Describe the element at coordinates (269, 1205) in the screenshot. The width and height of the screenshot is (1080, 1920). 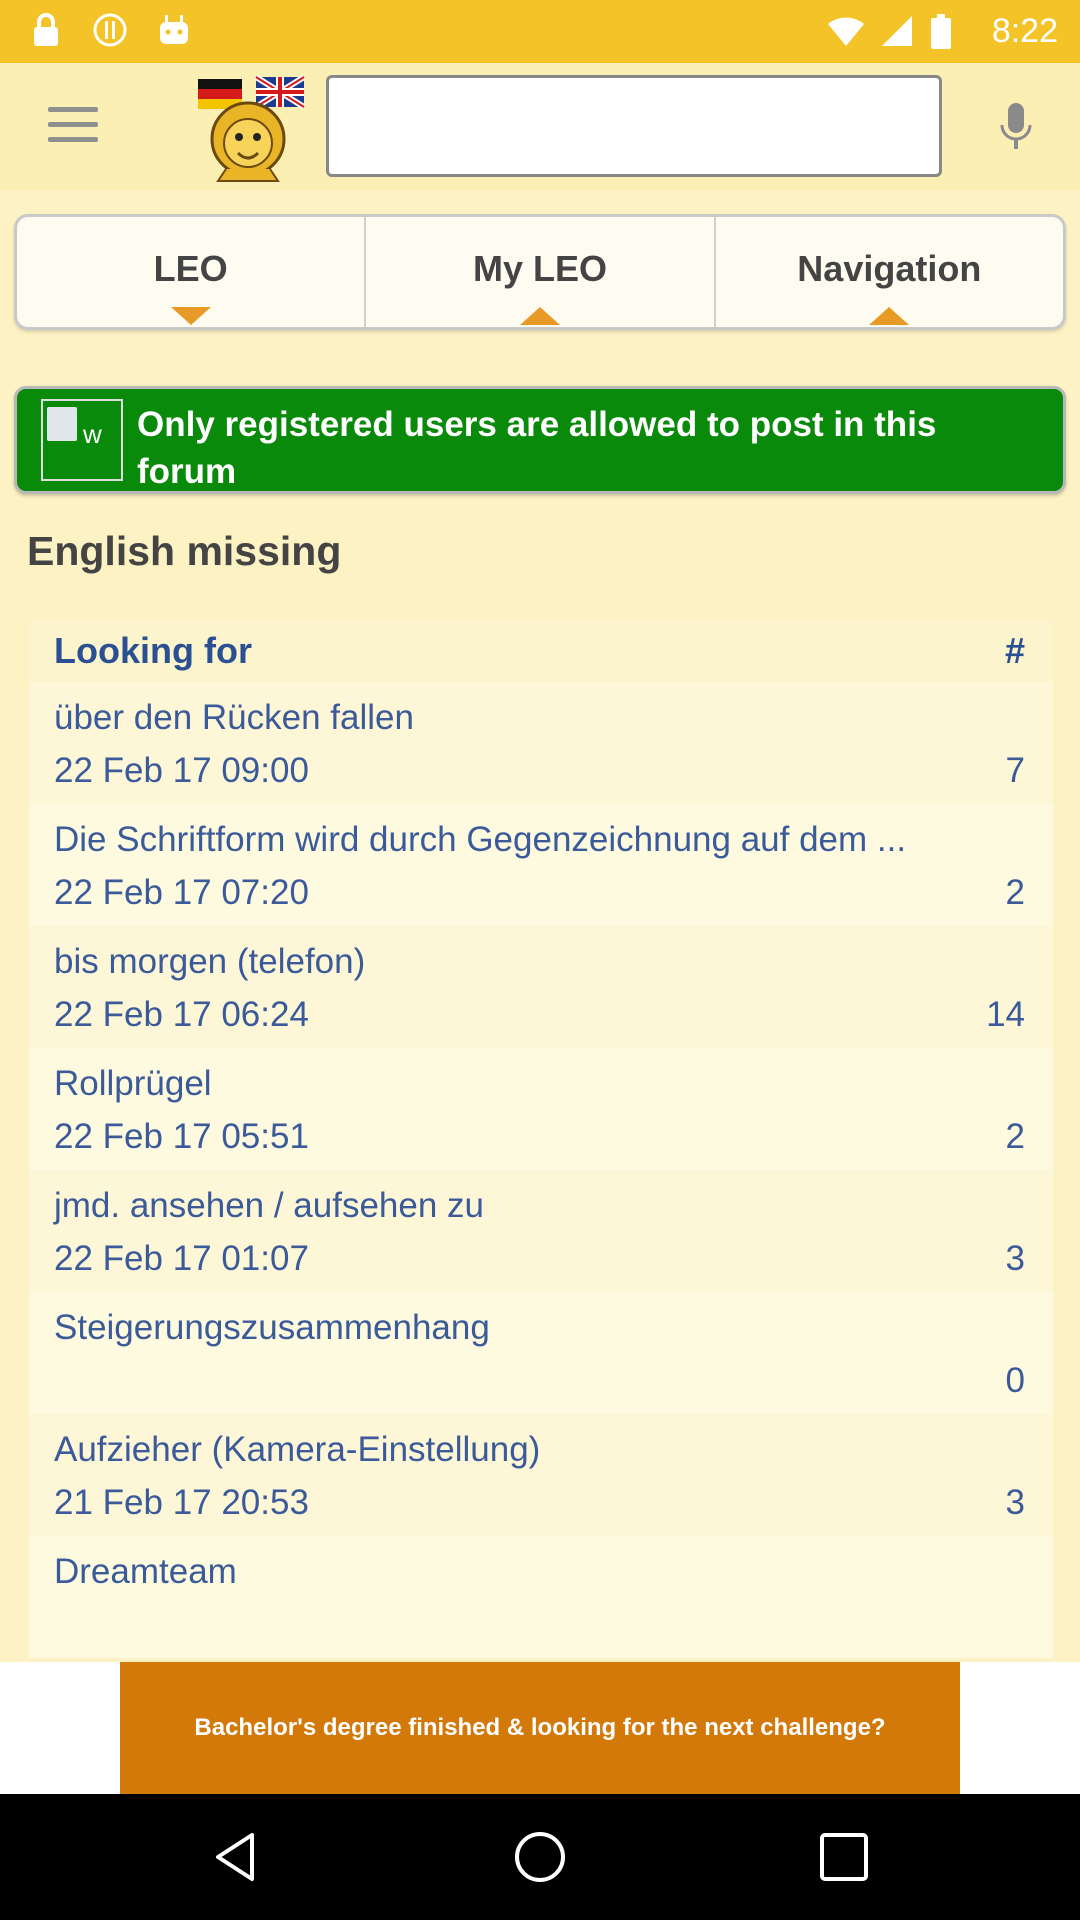
I see `thread-title: jmd. ansehen / aufsehen zu` at that location.